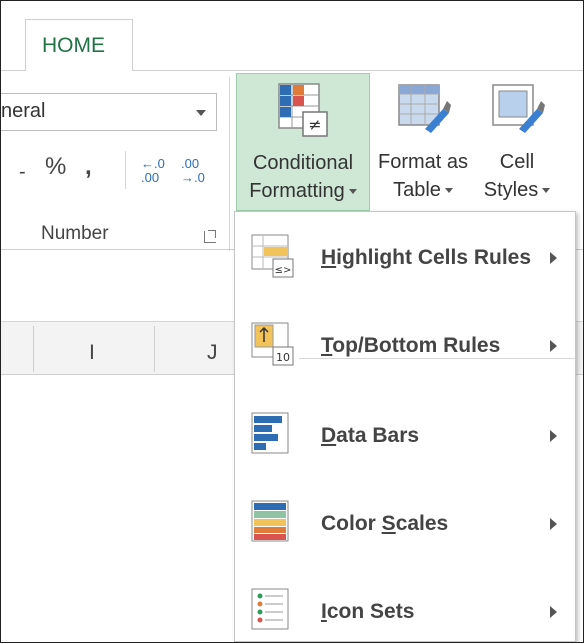 This screenshot has width=584, height=643. Describe the element at coordinates (303, 163) in the screenshot. I see `conditional-formatting-label-1: Conditional` at that location.